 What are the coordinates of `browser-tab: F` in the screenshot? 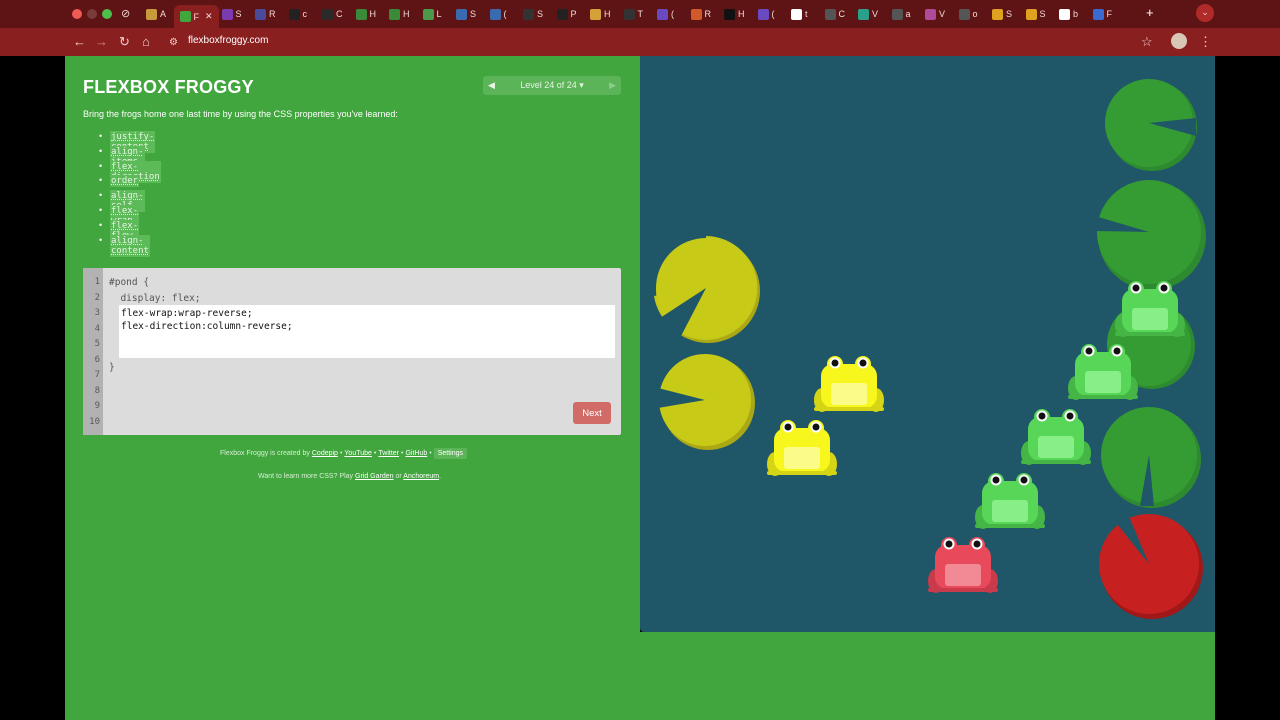 It's located at (1102, 14).